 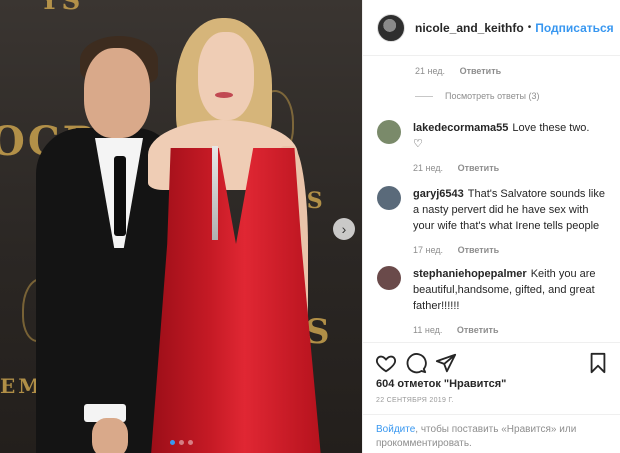 I want to click on comment-time: 11 нед., so click(x=428, y=330).